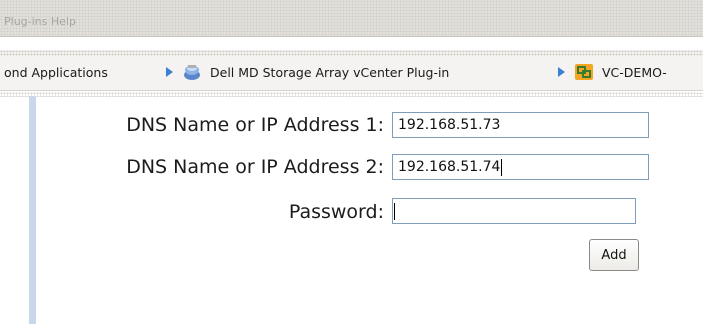 This screenshot has width=703, height=324. Describe the element at coordinates (336, 212) in the screenshot. I see `password-label: Password:` at that location.